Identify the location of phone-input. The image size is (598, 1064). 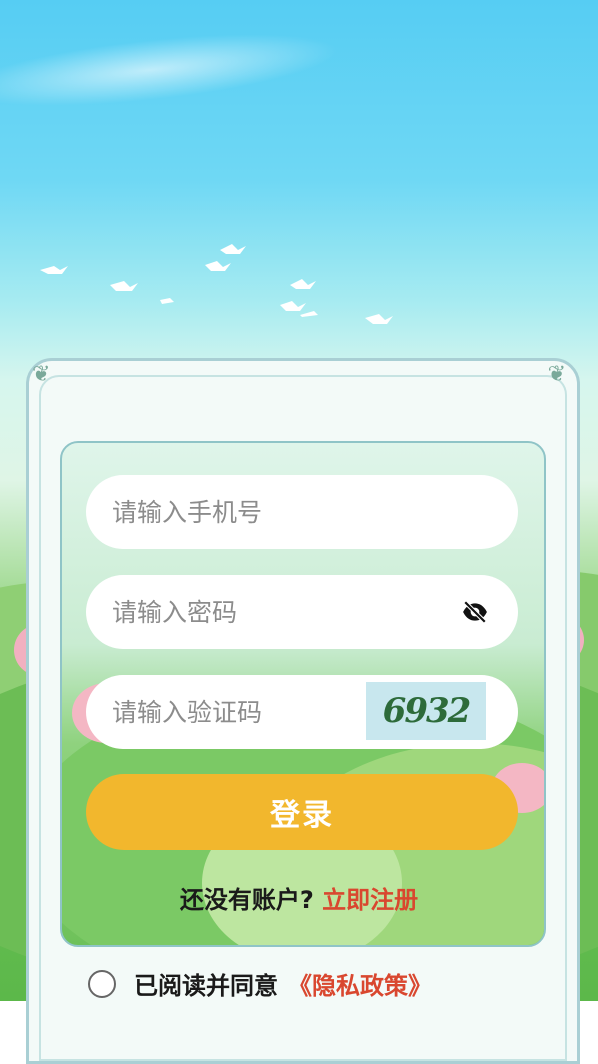
(252, 512).